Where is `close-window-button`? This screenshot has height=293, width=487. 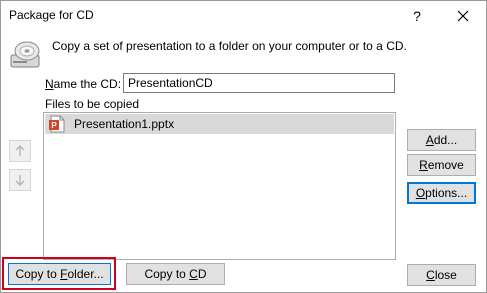
close-window-button is located at coordinates (463, 16).